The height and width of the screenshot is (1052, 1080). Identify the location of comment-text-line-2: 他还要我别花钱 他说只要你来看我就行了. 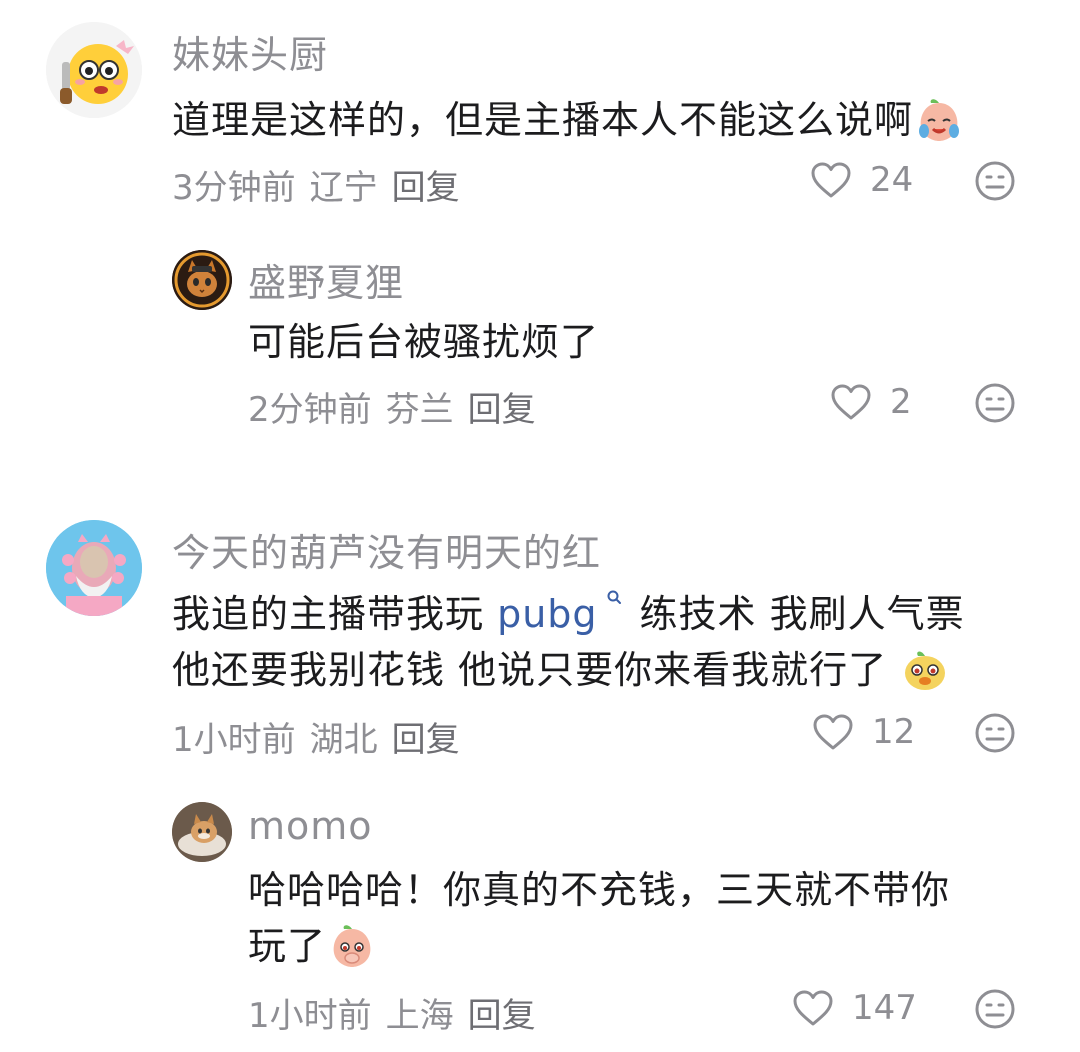
(560, 670).